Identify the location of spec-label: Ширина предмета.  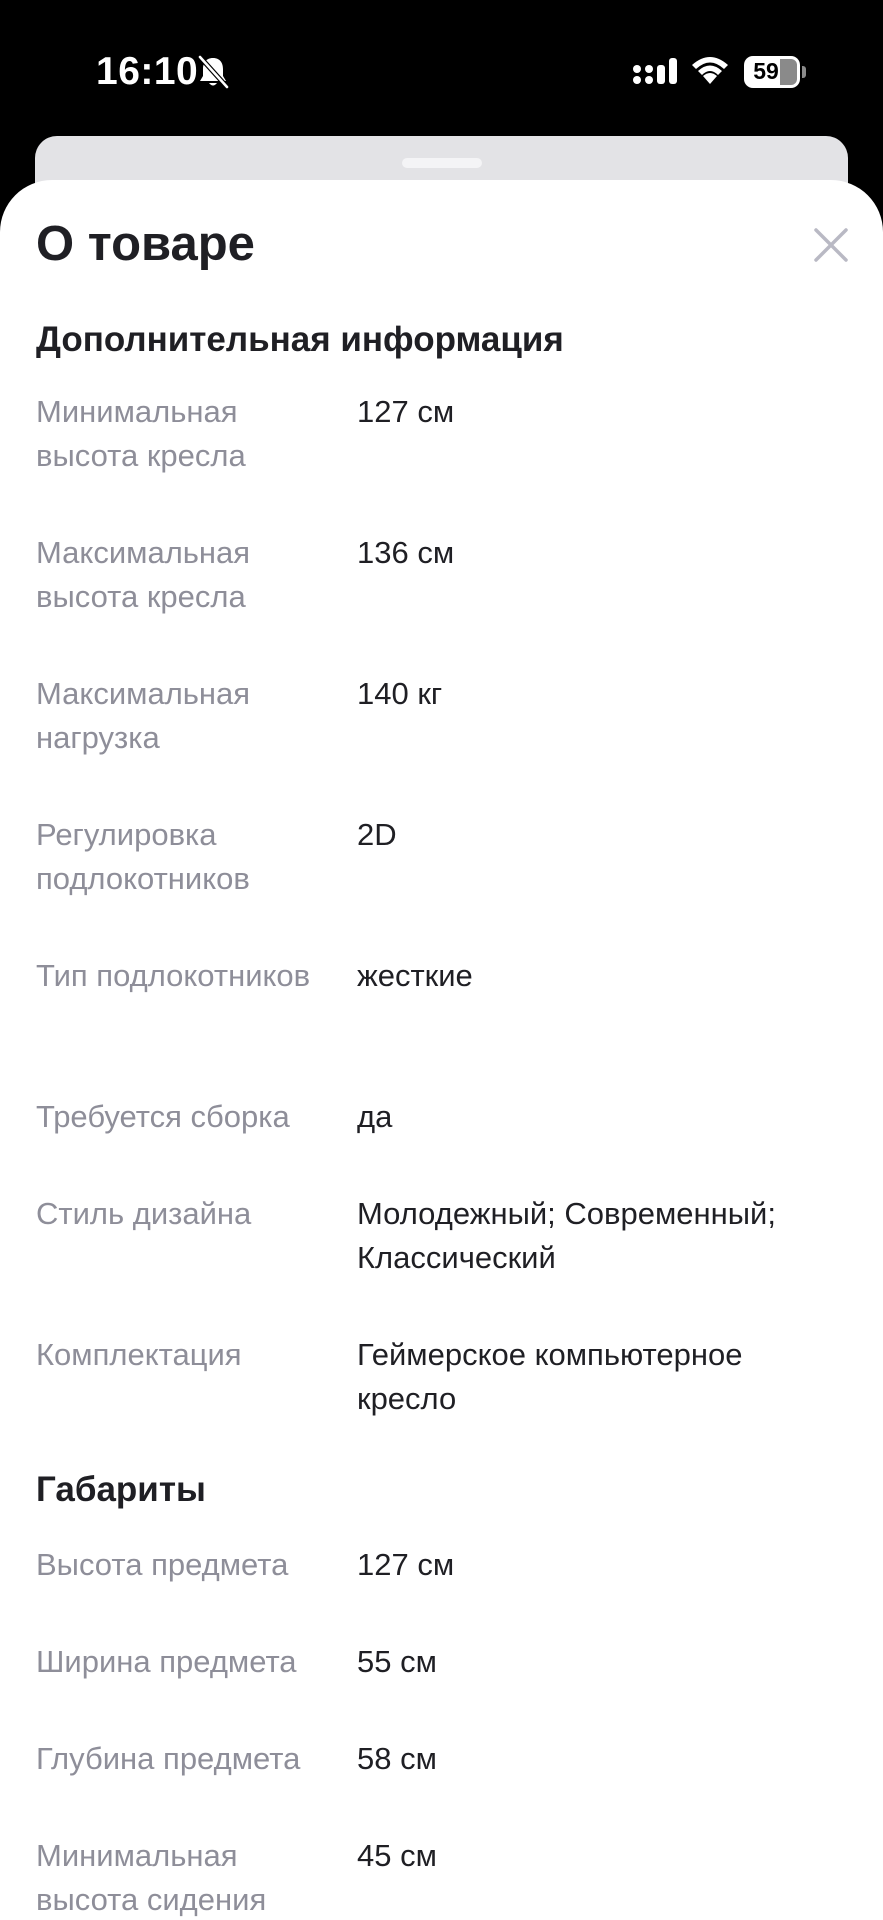
(166, 1661).